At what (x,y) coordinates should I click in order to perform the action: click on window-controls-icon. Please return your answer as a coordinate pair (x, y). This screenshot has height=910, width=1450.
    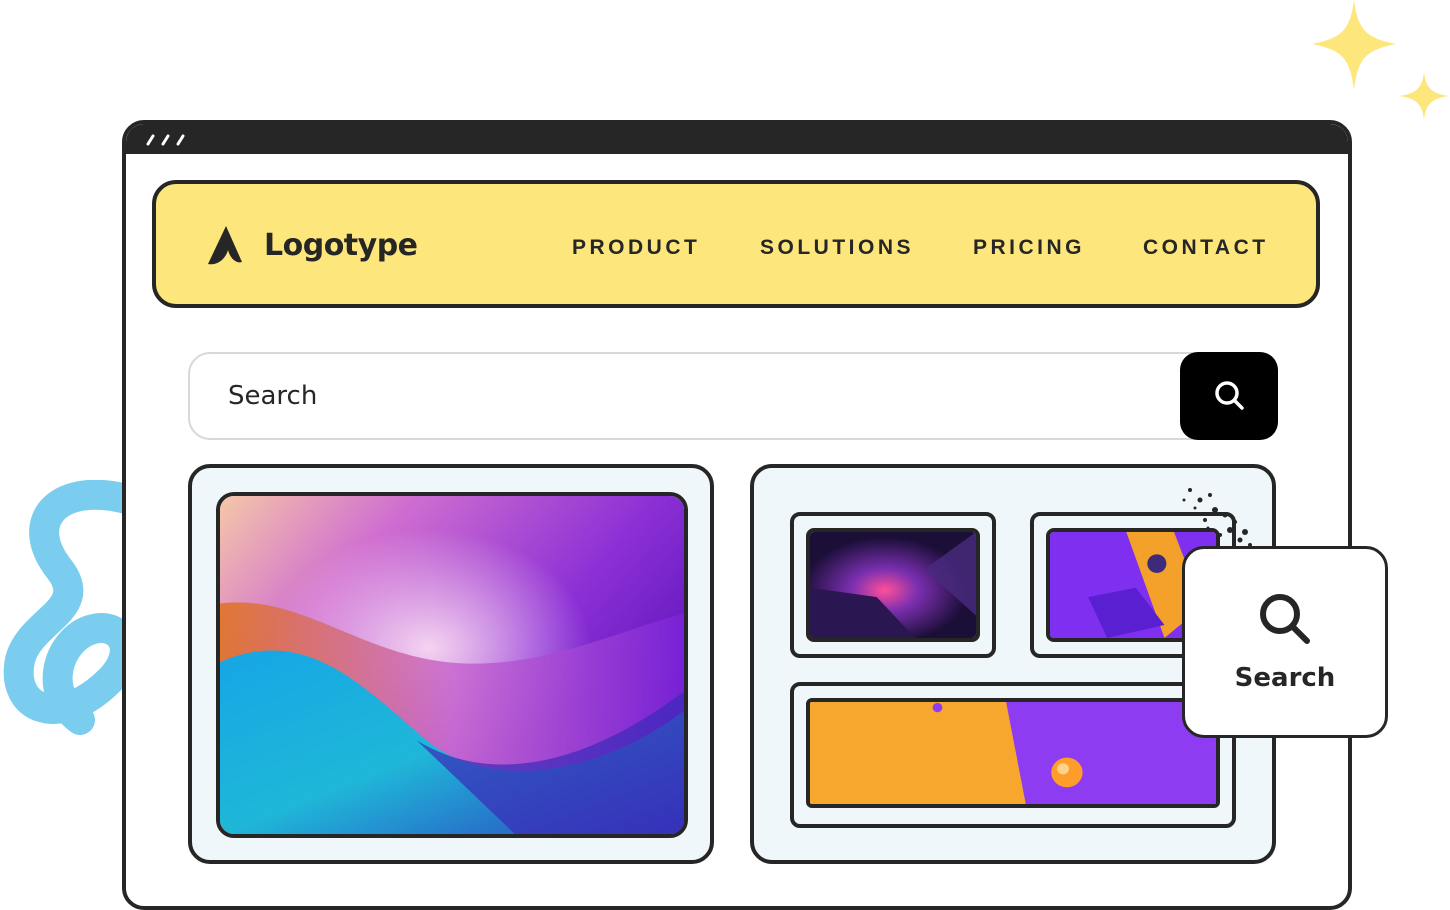
    Looking at the image, I should click on (165, 140).